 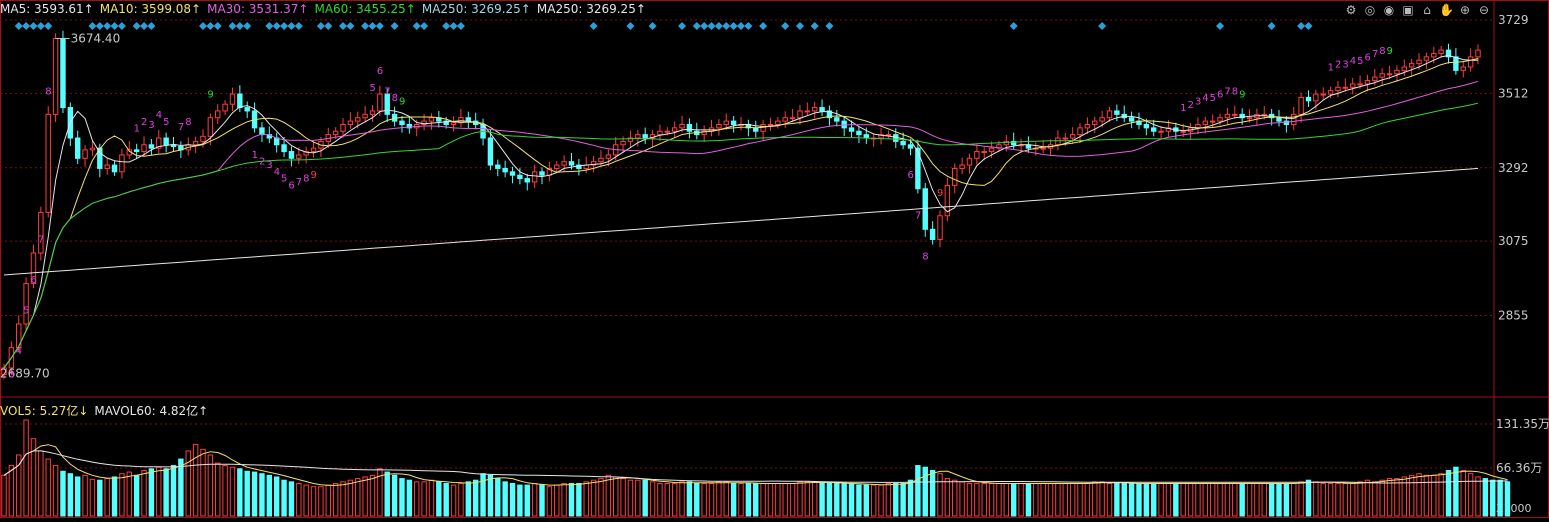 What do you see at coordinates (1353, 61) in the screenshot?
I see `sequence-count-label: 4` at bounding box center [1353, 61].